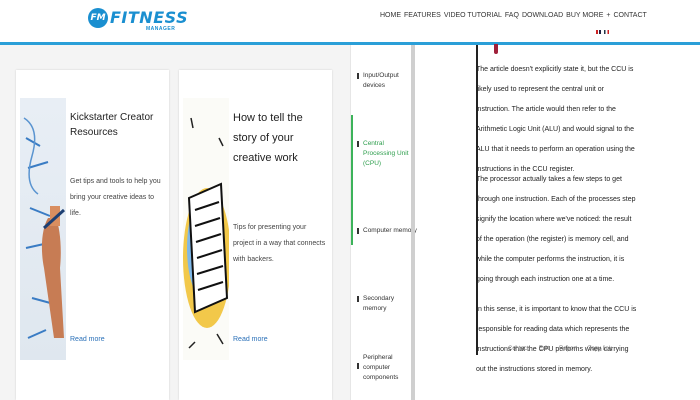 This screenshot has width=700, height=400. What do you see at coordinates (473, 15) in the screenshot?
I see `nav-video-tutorial: VIDEO TUTORIAL` at bounding box center [473, 15].